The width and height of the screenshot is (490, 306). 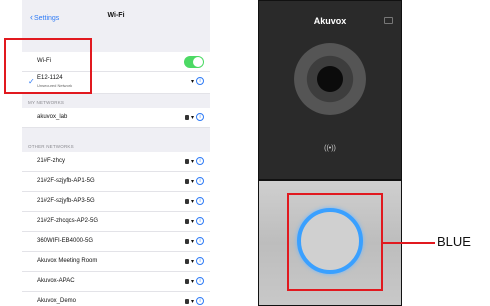 What do you see at coordinates (116, 162) in the screenshot?
I see `network-row: 21#F-zhcy ▾ i` at bounding box center [116, 162].